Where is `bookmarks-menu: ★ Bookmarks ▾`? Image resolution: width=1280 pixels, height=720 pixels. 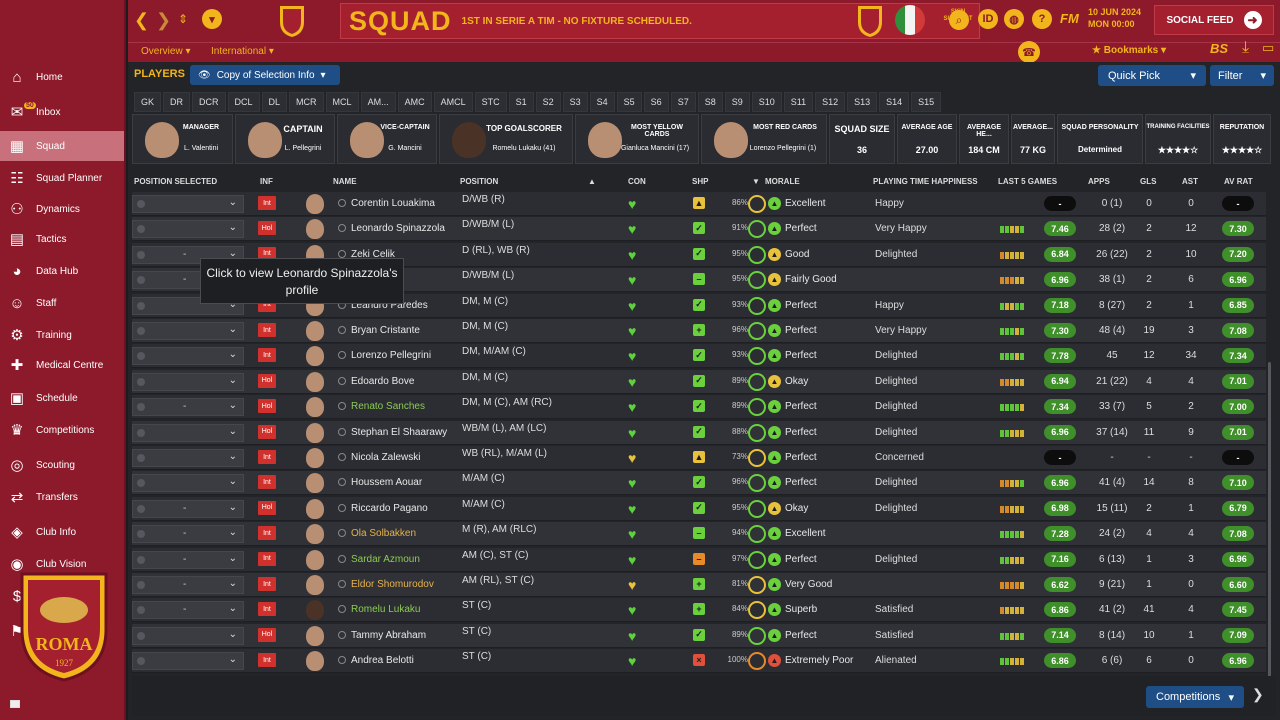
bookmarks-menu: ★ Bookmarks ▾ is located at coordinates (1129, 50).